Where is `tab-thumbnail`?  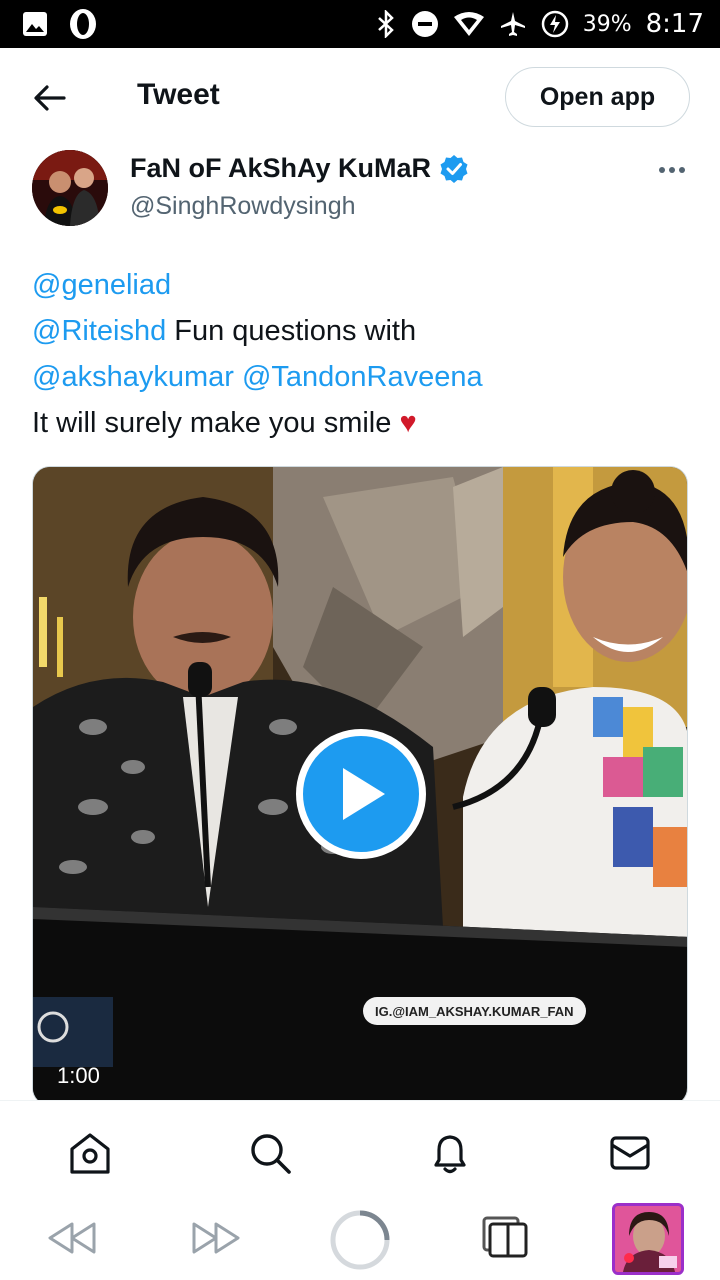 tab-thumbnail is located at coordinates (648, 1239).